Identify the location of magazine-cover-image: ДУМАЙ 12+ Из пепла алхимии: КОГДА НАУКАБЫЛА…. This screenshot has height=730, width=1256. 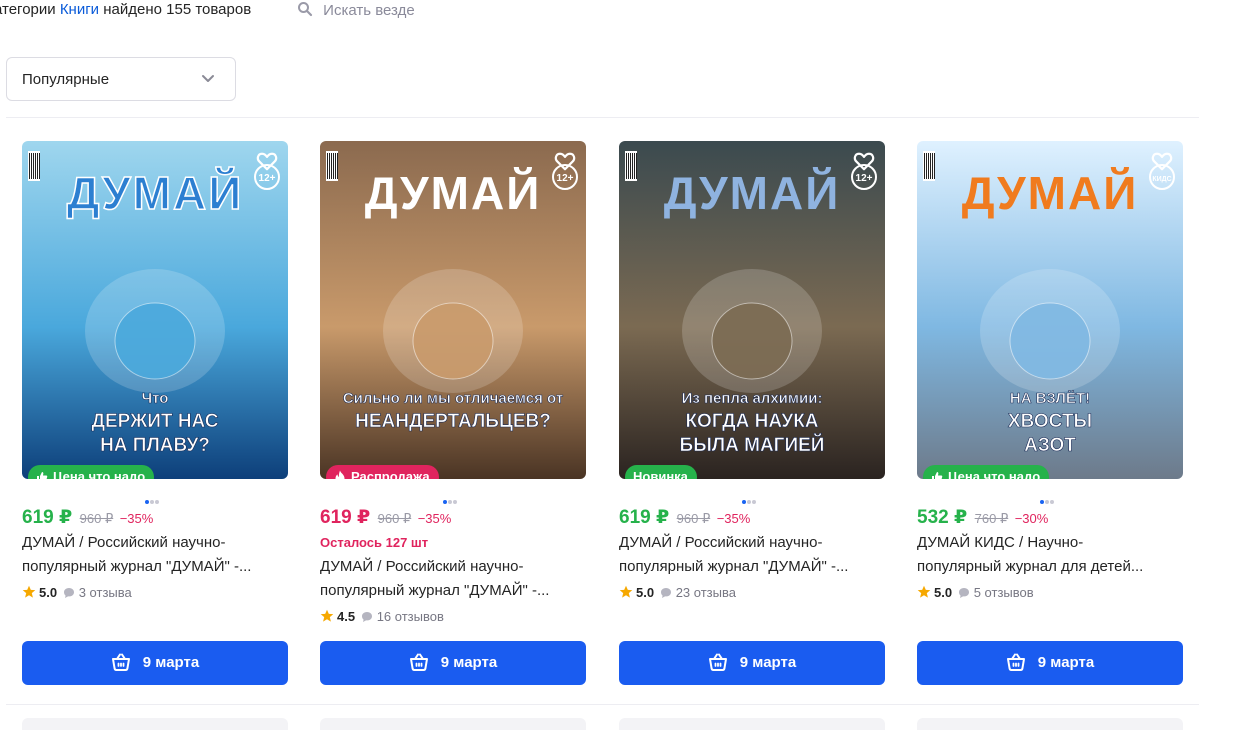
(752, 310).